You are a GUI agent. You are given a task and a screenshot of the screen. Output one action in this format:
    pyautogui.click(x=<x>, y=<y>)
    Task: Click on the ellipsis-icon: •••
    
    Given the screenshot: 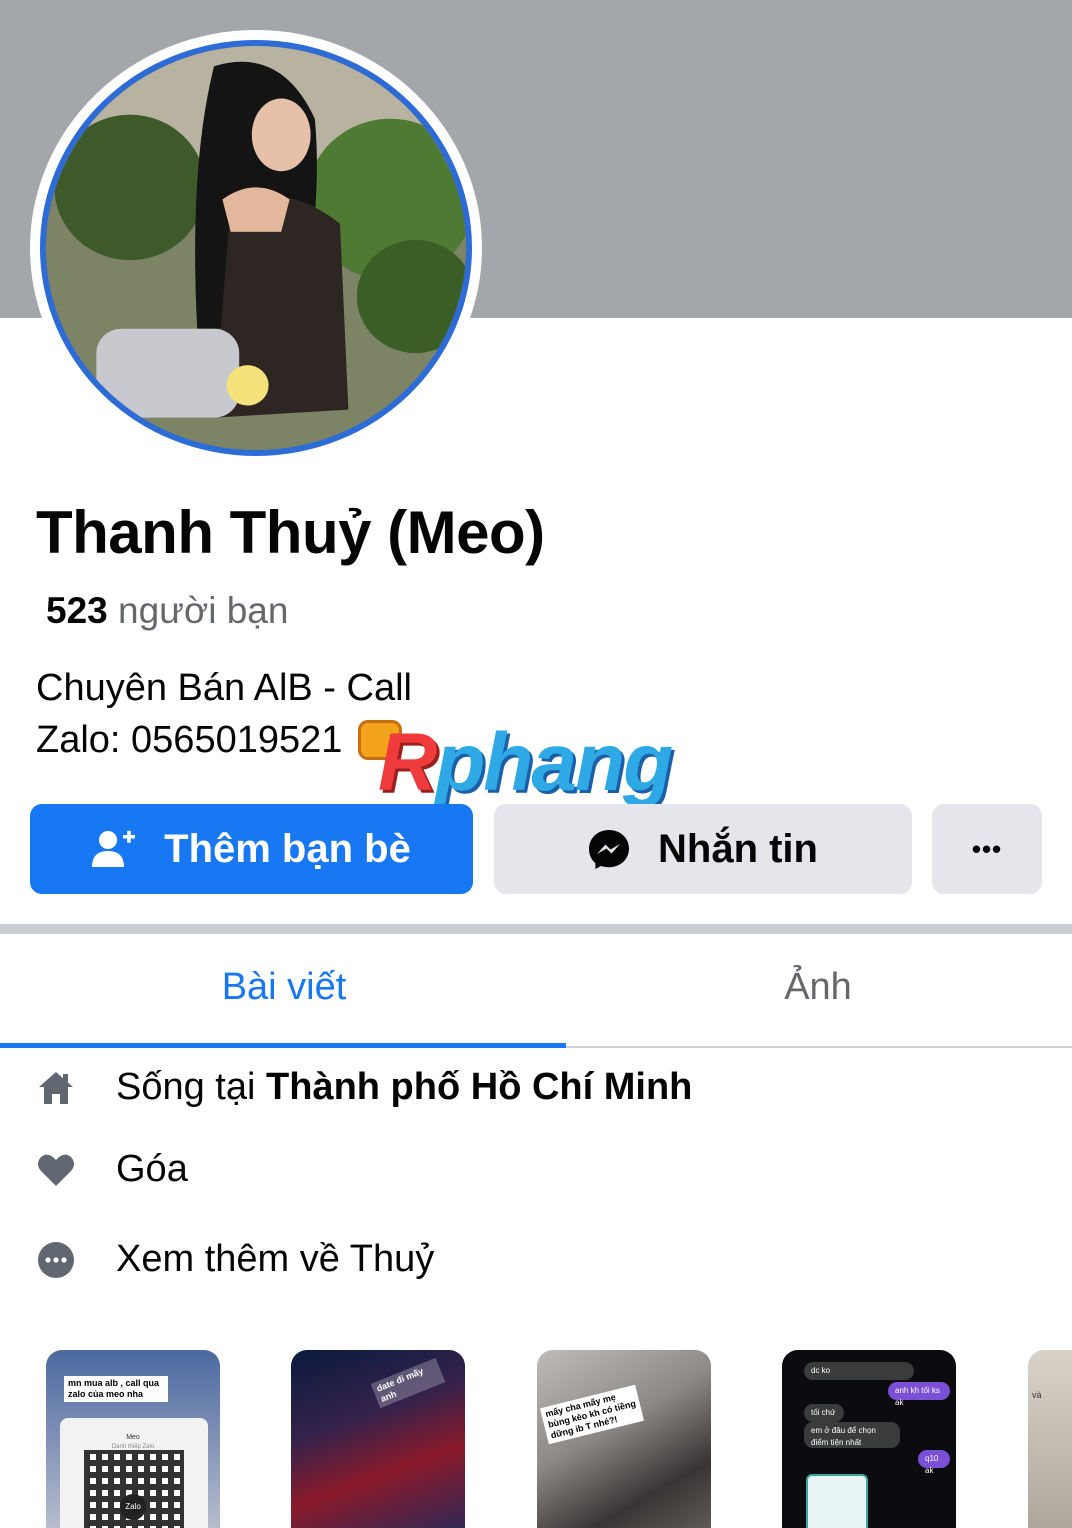 What is the action you would take?
    pyautogui.click(x=987, y=848)
    